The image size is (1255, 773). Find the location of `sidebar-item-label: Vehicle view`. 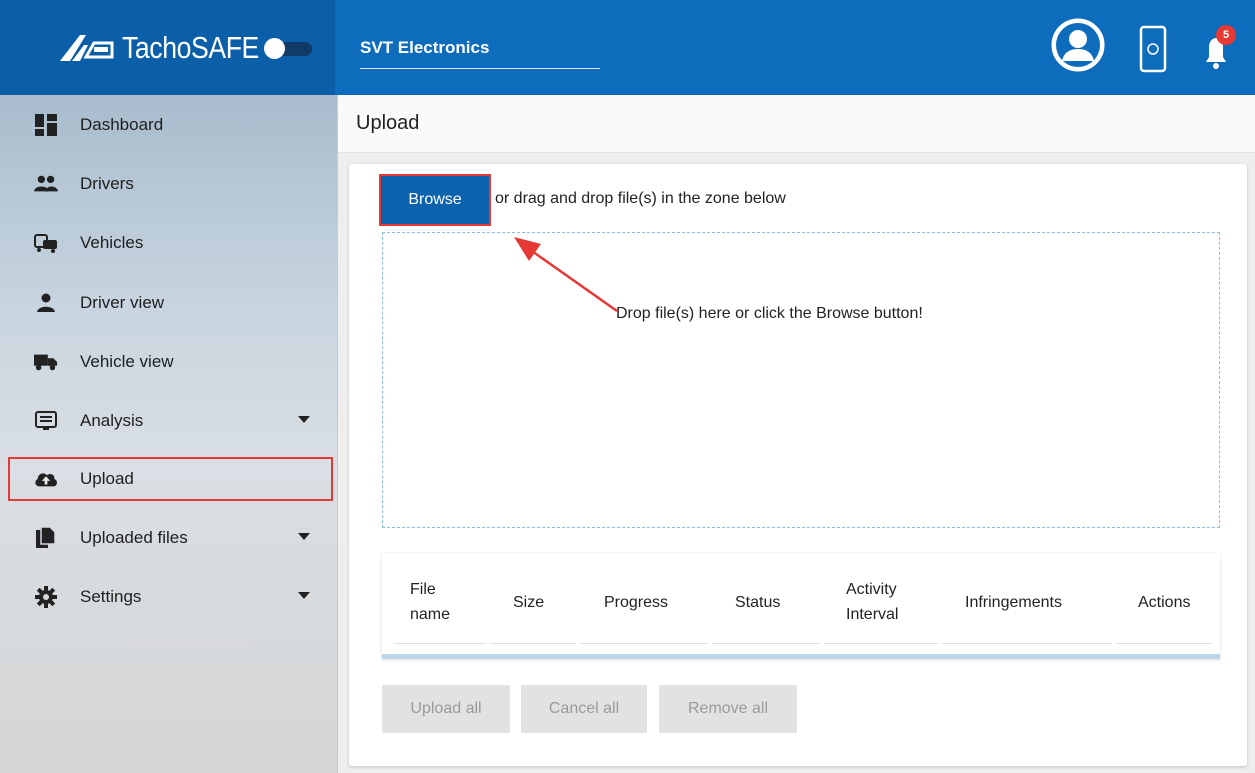

sidebar-item-label: Vehicle view is located at coordinates (127, 361).